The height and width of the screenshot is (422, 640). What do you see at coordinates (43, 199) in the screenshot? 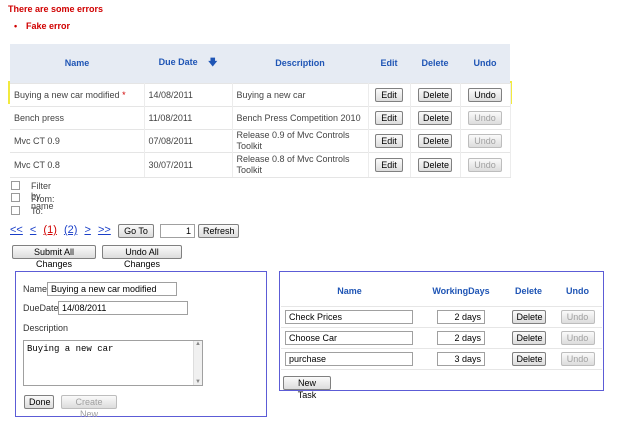
I see `filter-from-label: From:` at bounding box center [43, 199].